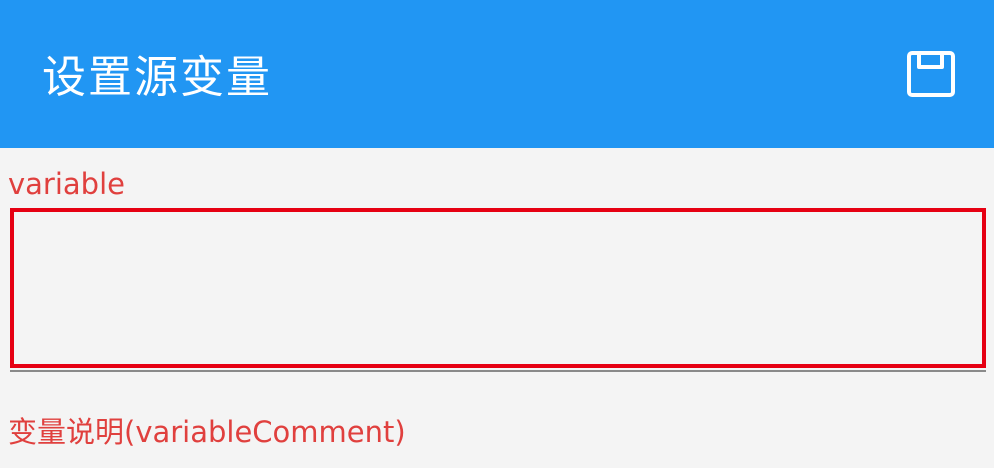  What do you see at coordinates (498, 371) in the screenshot?
I see `variable-input-underline` at bounding box center [498, 371].